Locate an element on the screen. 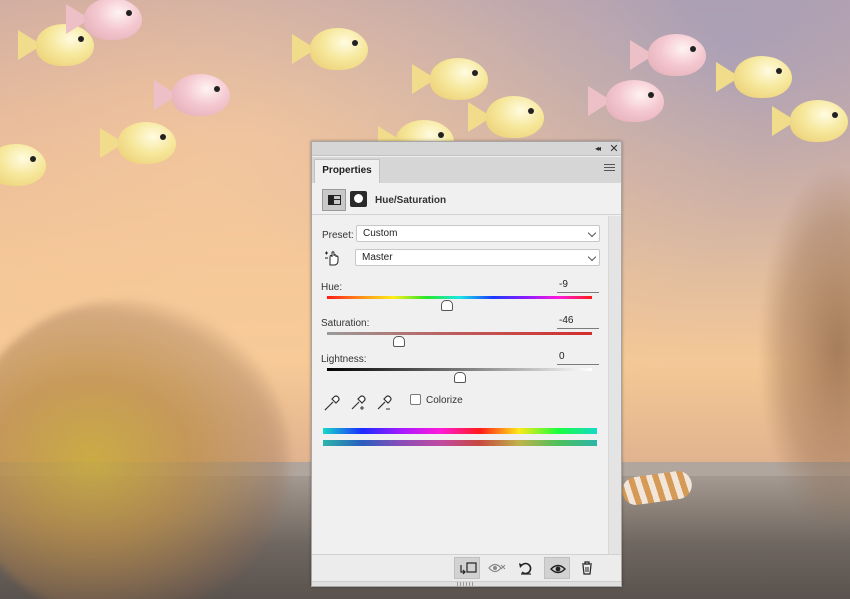 The height and width of the screenshot is (599, 850). preset-label: Preset: is located at coordinates (338, 235).